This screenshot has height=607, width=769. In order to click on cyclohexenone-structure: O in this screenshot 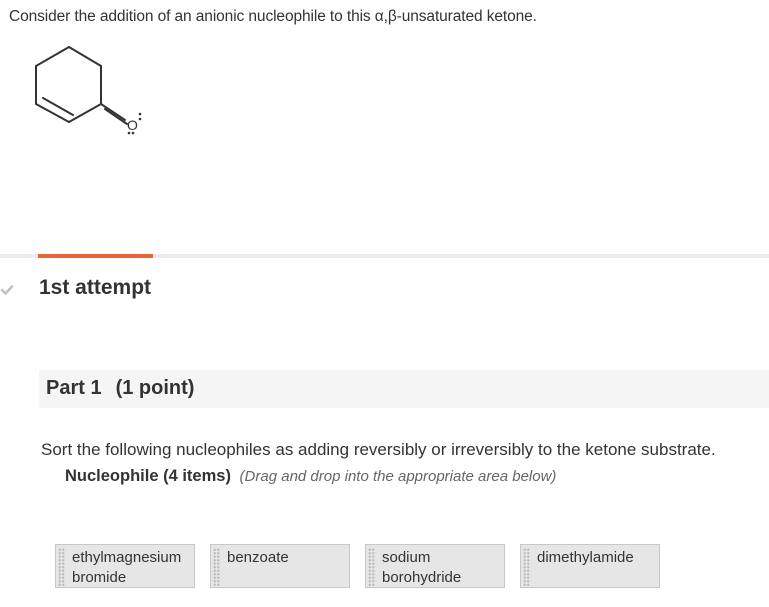, I will do `click(88, 90)`.